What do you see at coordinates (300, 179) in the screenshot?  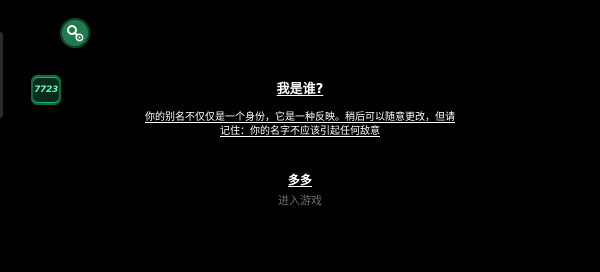 I see `player-name-field: 多多` at bounding box center [300, 179].